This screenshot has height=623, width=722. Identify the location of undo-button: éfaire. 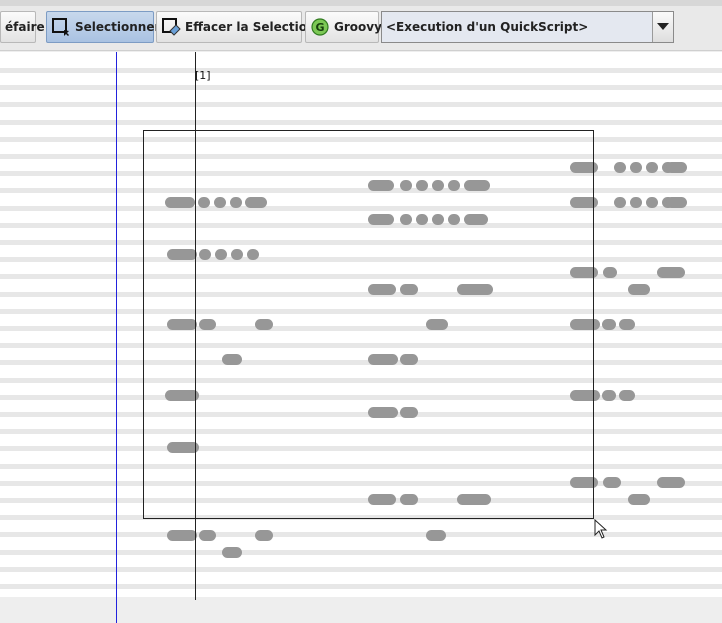
(22, 27).